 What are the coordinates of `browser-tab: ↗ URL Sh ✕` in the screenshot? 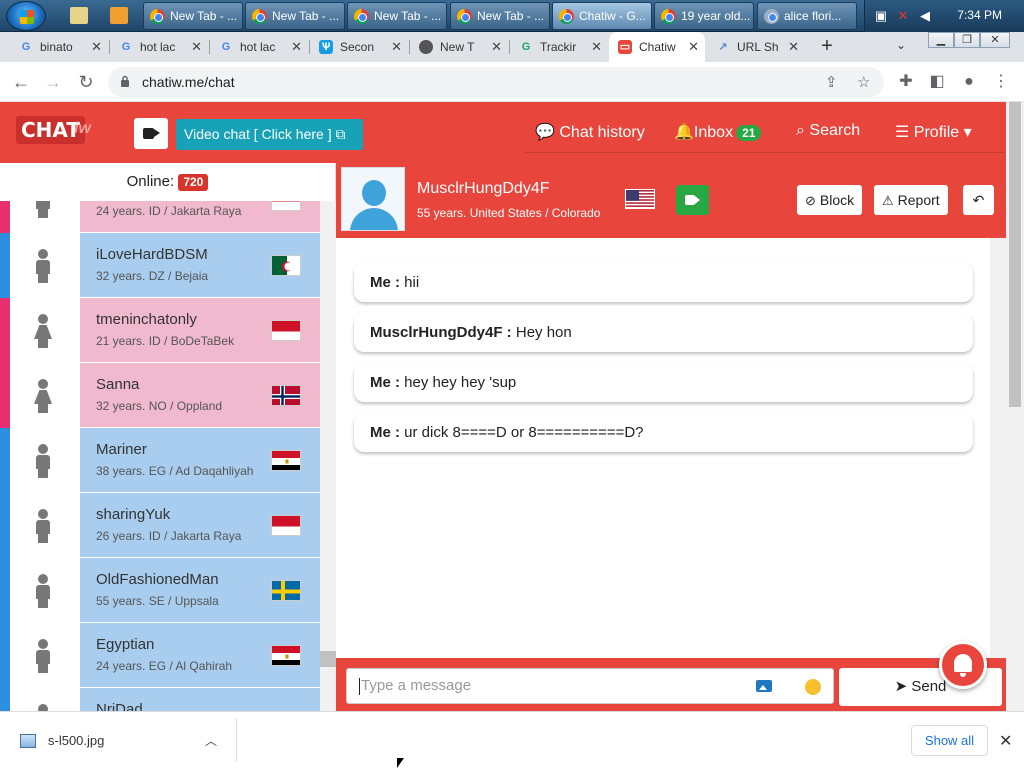 It's located at (756, 47).